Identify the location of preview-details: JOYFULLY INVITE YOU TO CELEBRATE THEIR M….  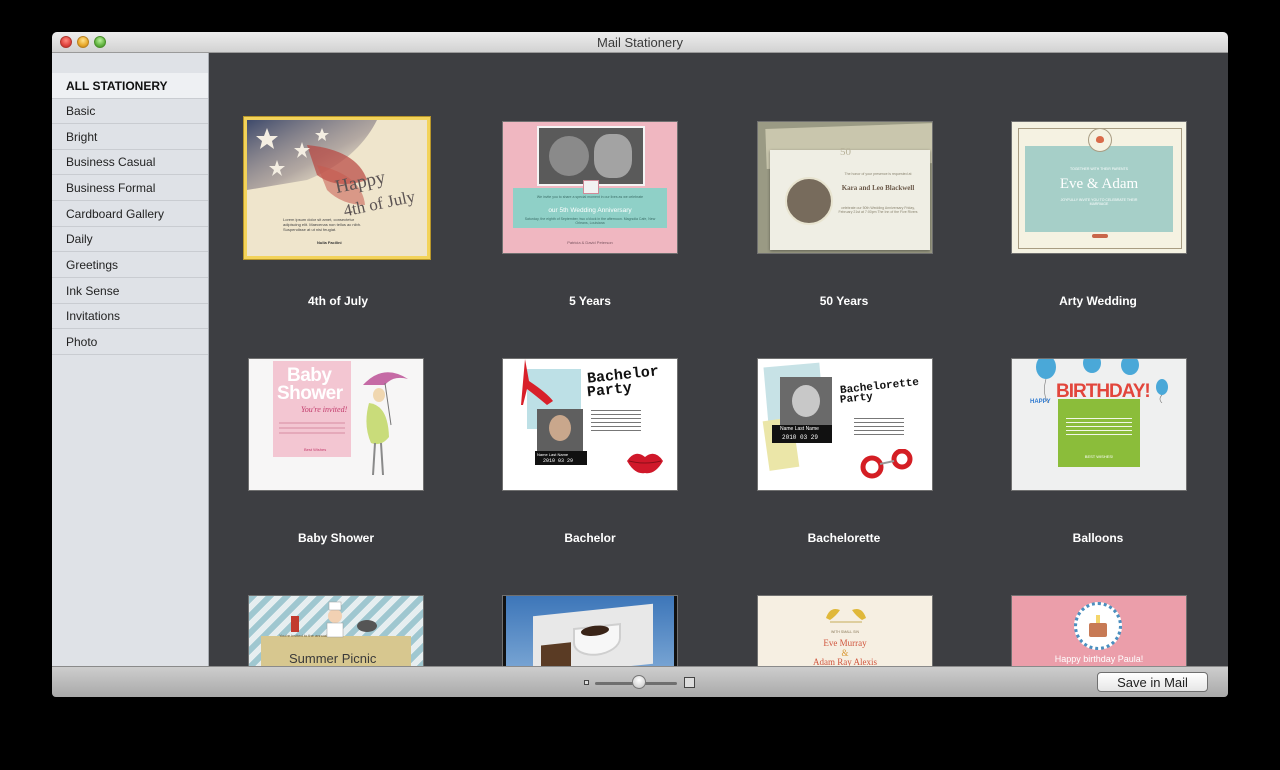
(1099, 202).